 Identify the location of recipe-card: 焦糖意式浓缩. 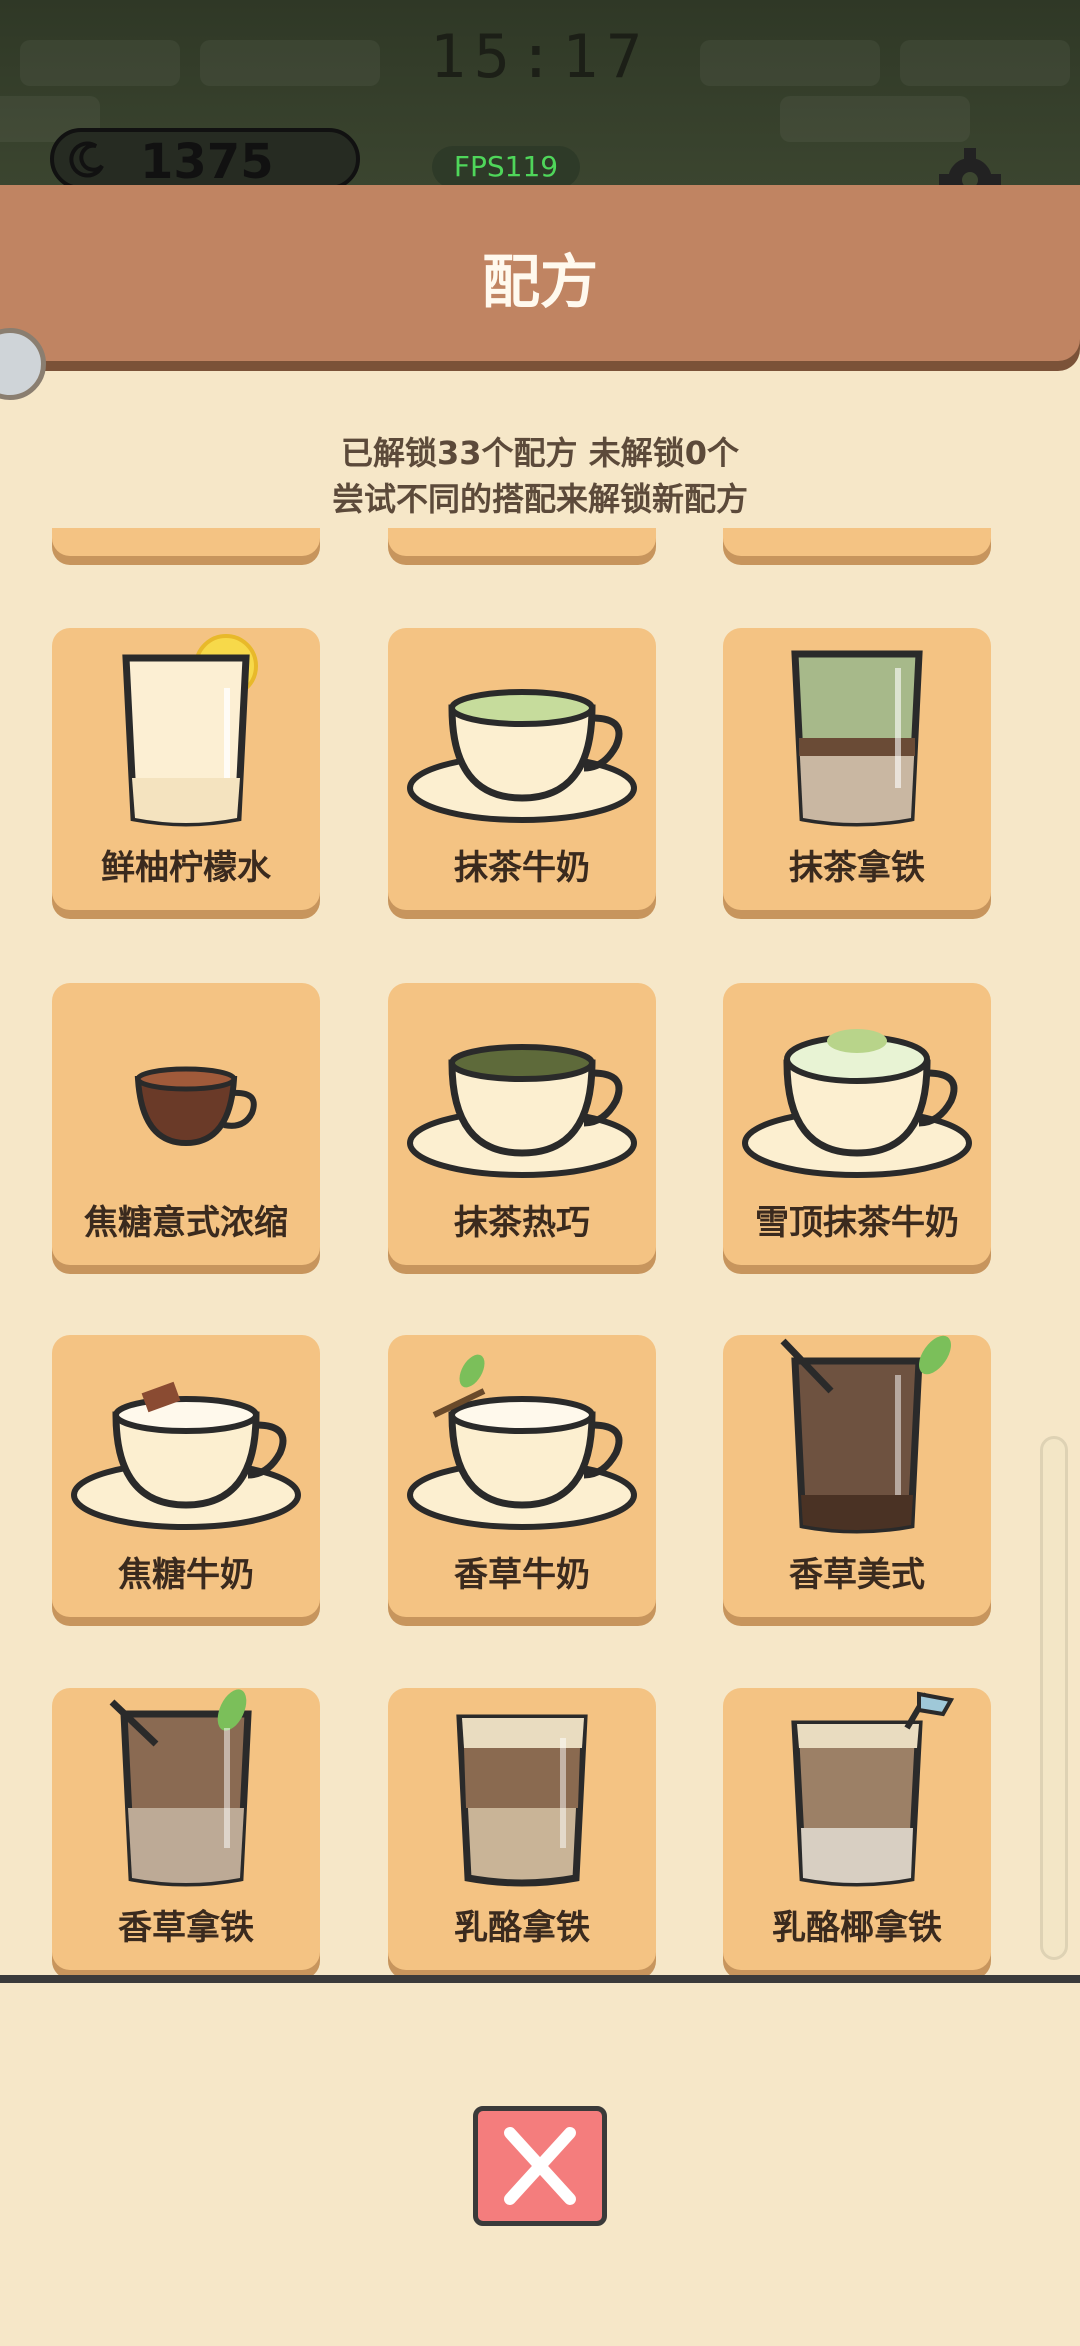
(186, 1124).